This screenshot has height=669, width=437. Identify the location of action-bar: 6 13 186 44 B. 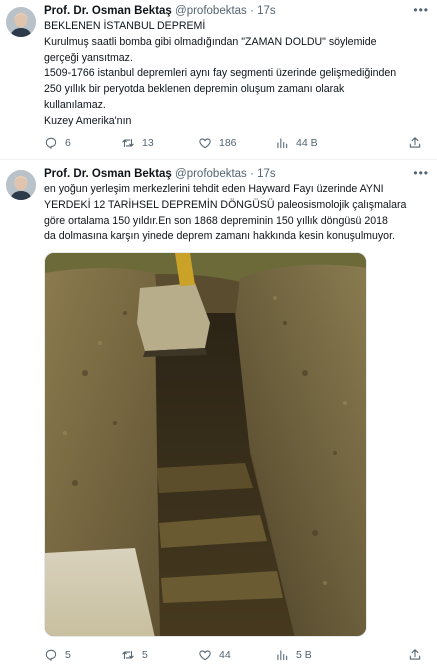
(236, 143).